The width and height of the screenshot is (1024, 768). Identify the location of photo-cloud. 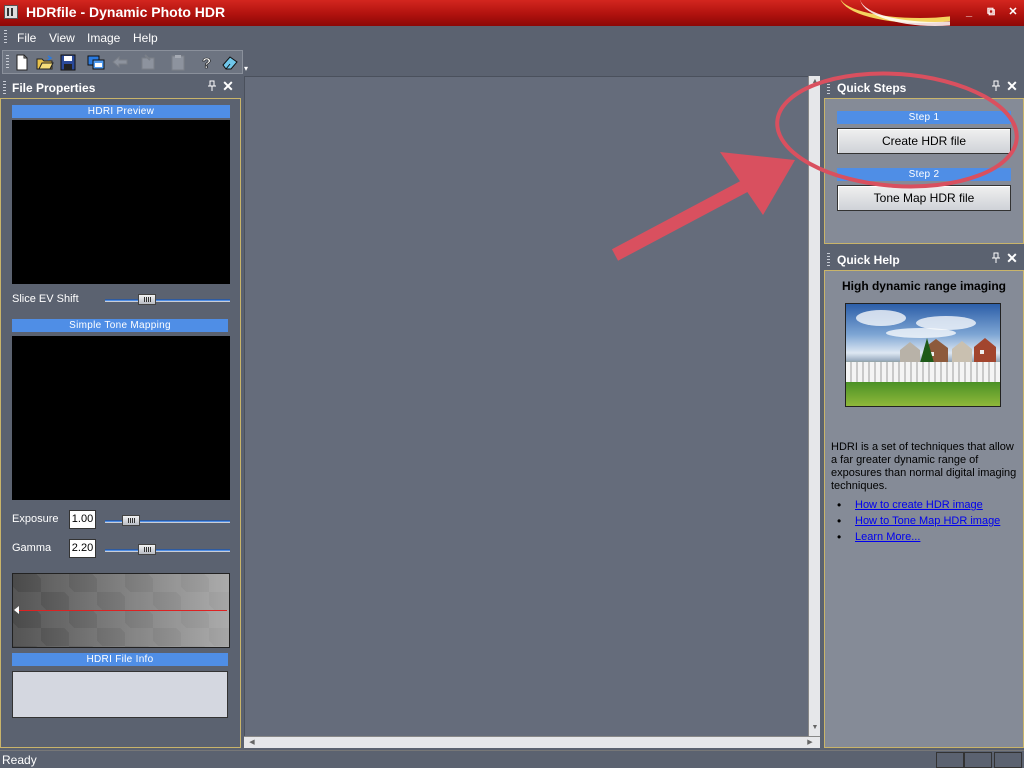
(881, 318).